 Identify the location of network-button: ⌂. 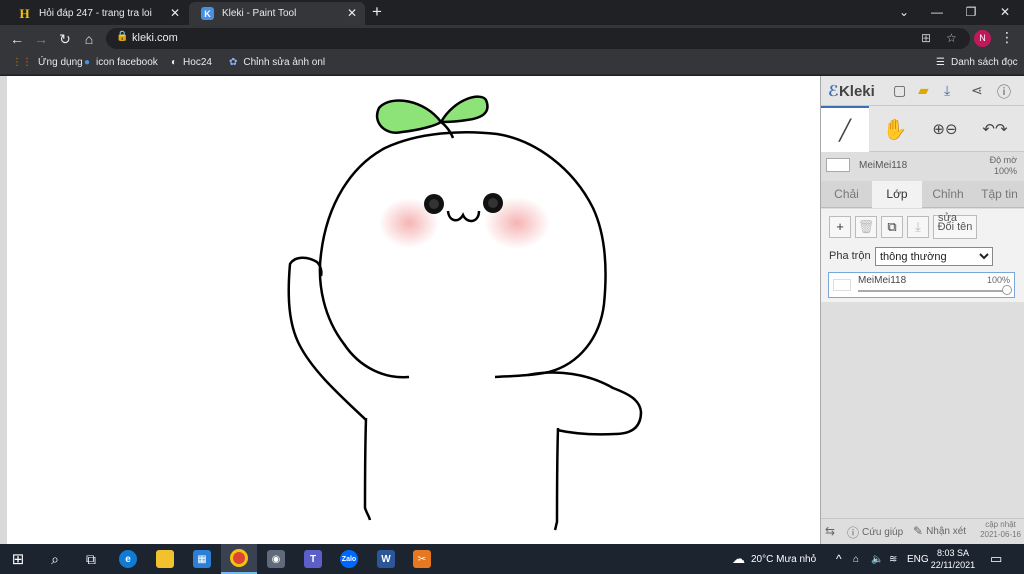
(856, 559).